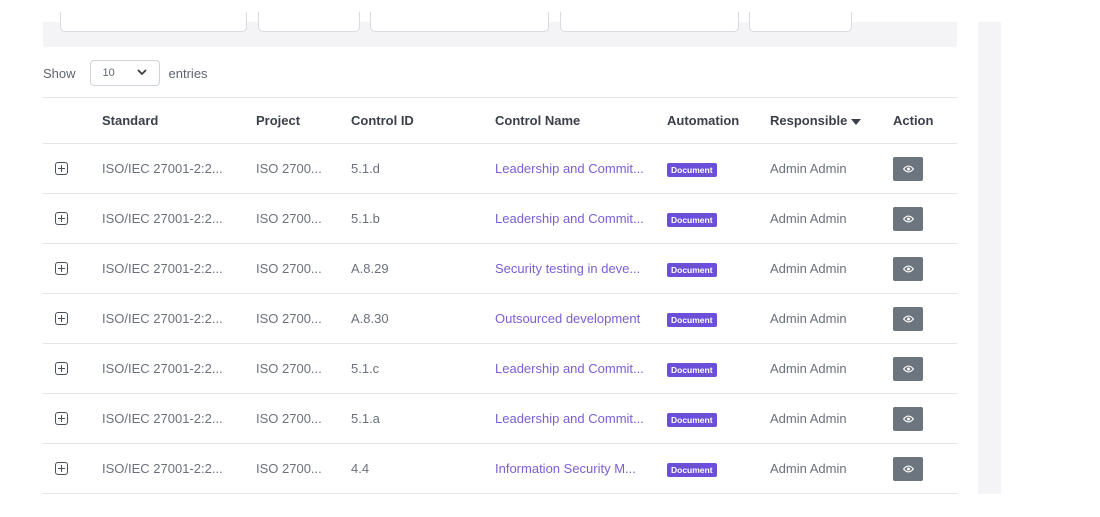 This screenshot has height=517, width=1100. I want to click on entries-select: 10, so click(124, 73).